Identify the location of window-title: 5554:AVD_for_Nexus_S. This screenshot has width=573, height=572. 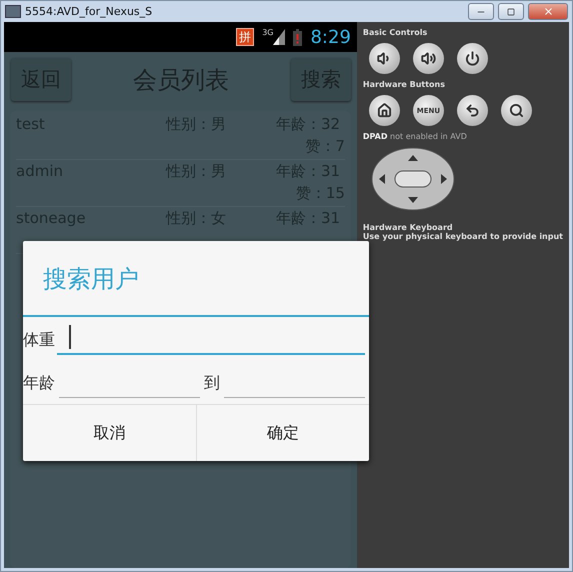
(89, 11).